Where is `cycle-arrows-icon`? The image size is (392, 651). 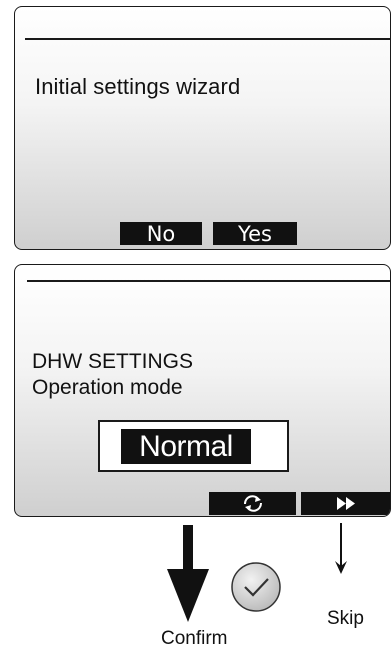 cycle-arrows-icon is located at coordinates (253, 503).